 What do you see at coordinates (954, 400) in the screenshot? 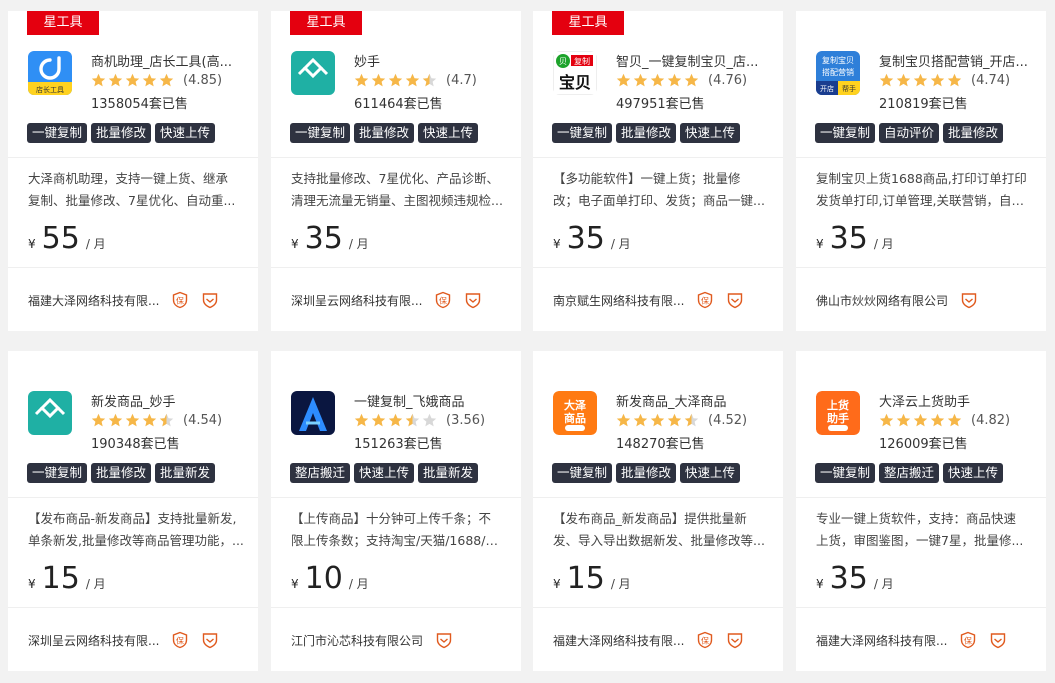
I see `app-name-link: 大泽云上货助手` at bounding box center [954, 400].